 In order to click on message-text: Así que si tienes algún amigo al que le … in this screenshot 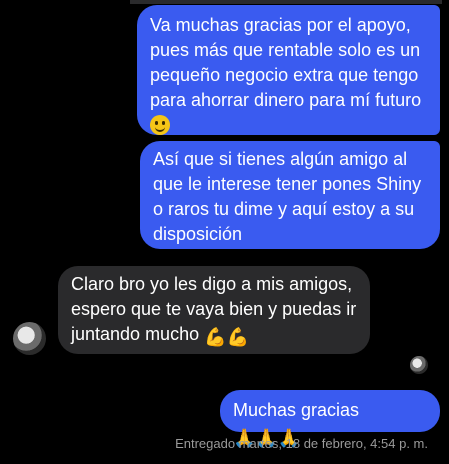, I will do `click(287, 196)`.